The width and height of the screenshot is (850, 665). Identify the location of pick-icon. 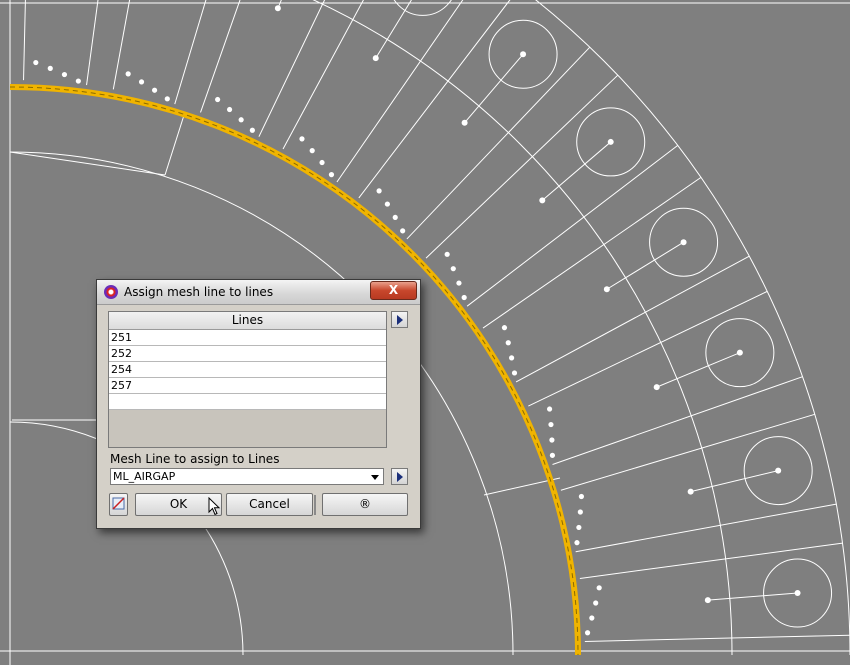
(118, 503).